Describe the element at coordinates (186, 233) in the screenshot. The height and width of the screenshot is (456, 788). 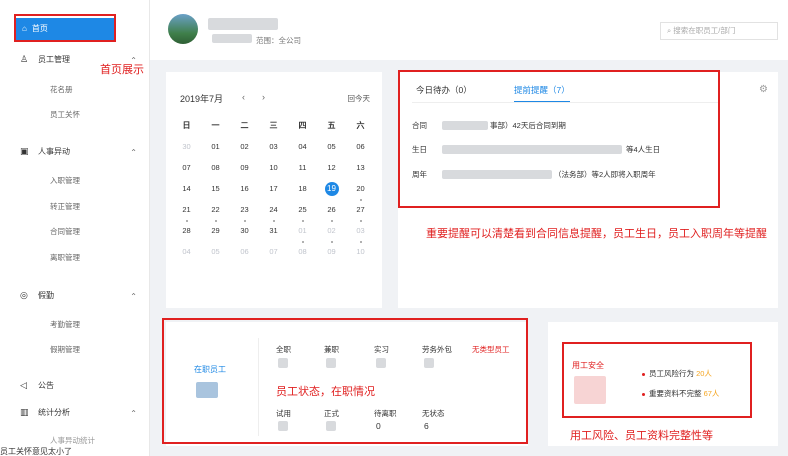
I see `calendar-day: 28` at that location.